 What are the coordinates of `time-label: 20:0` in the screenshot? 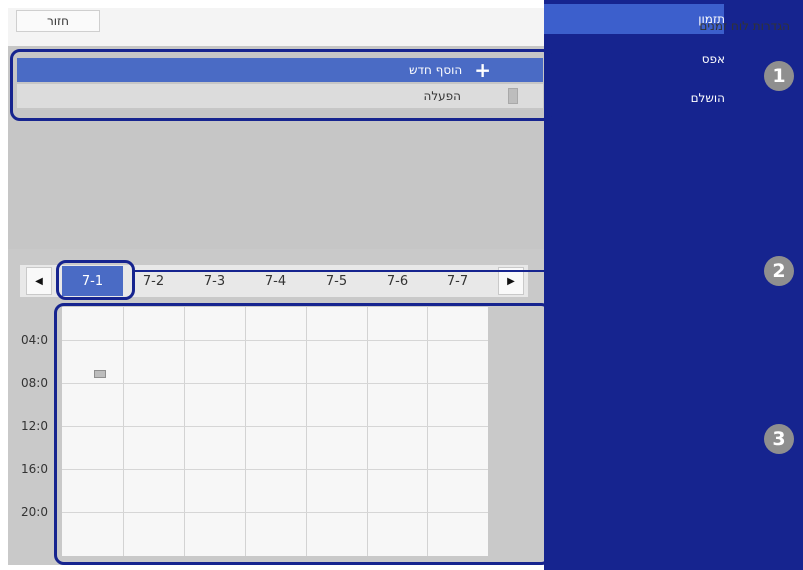 It's located at (34, 512).